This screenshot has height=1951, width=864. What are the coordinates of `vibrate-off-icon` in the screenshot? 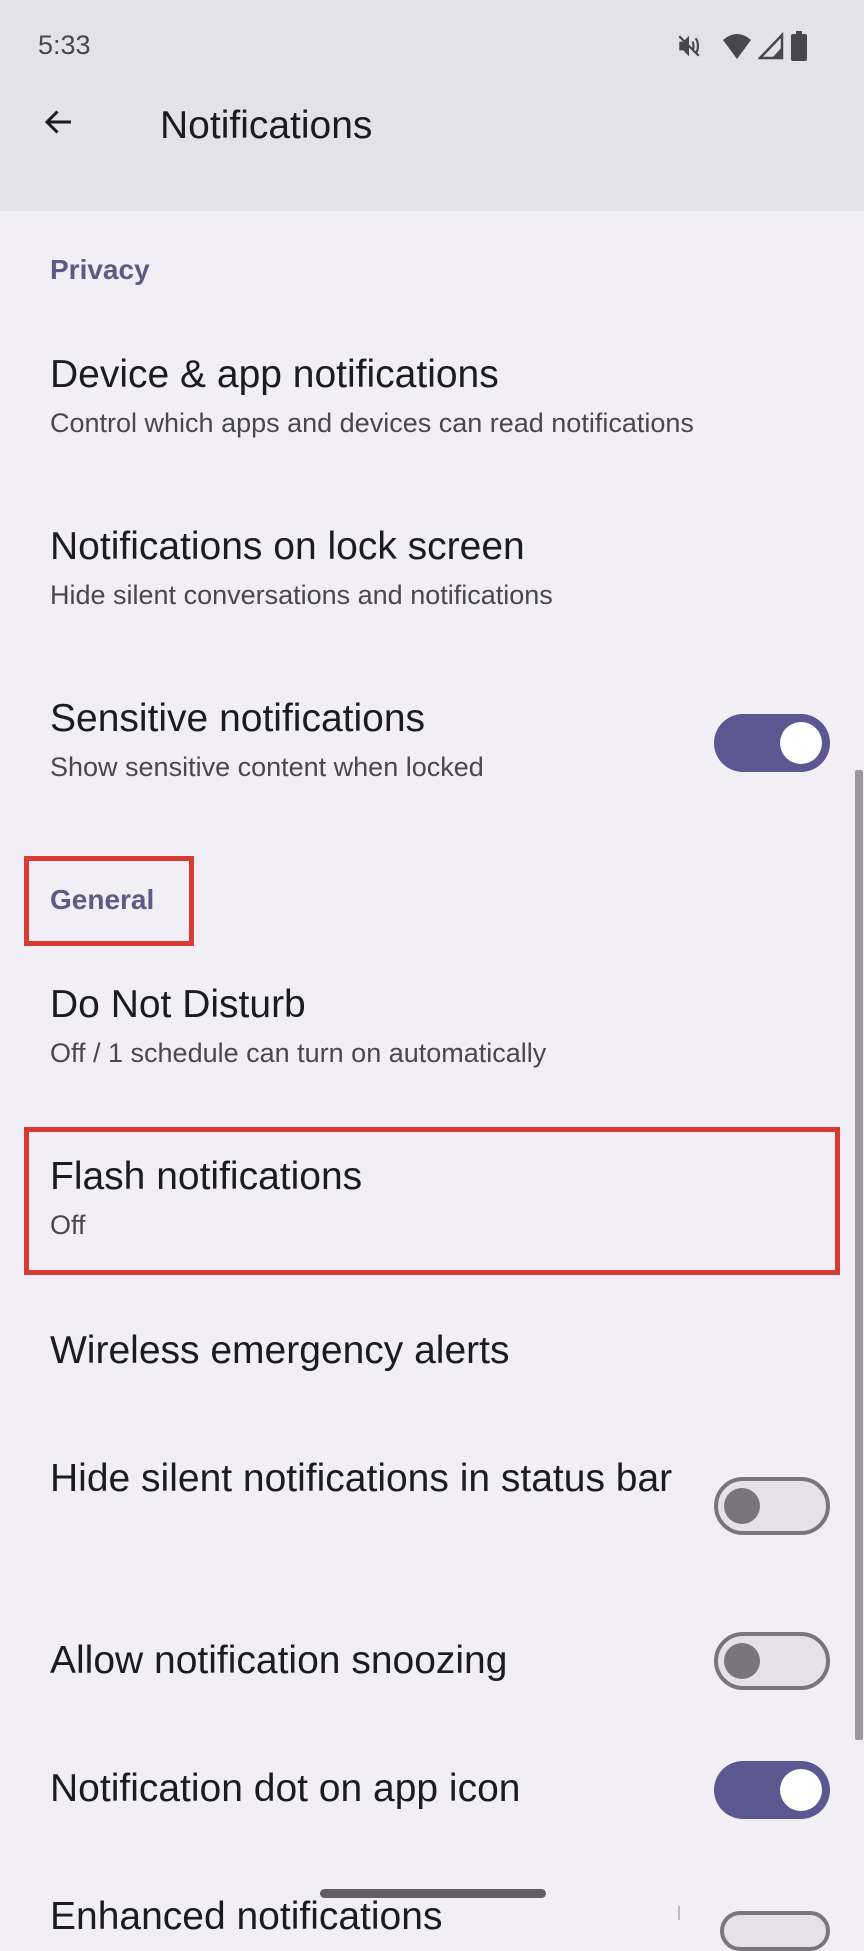 It's located at (689, 46).